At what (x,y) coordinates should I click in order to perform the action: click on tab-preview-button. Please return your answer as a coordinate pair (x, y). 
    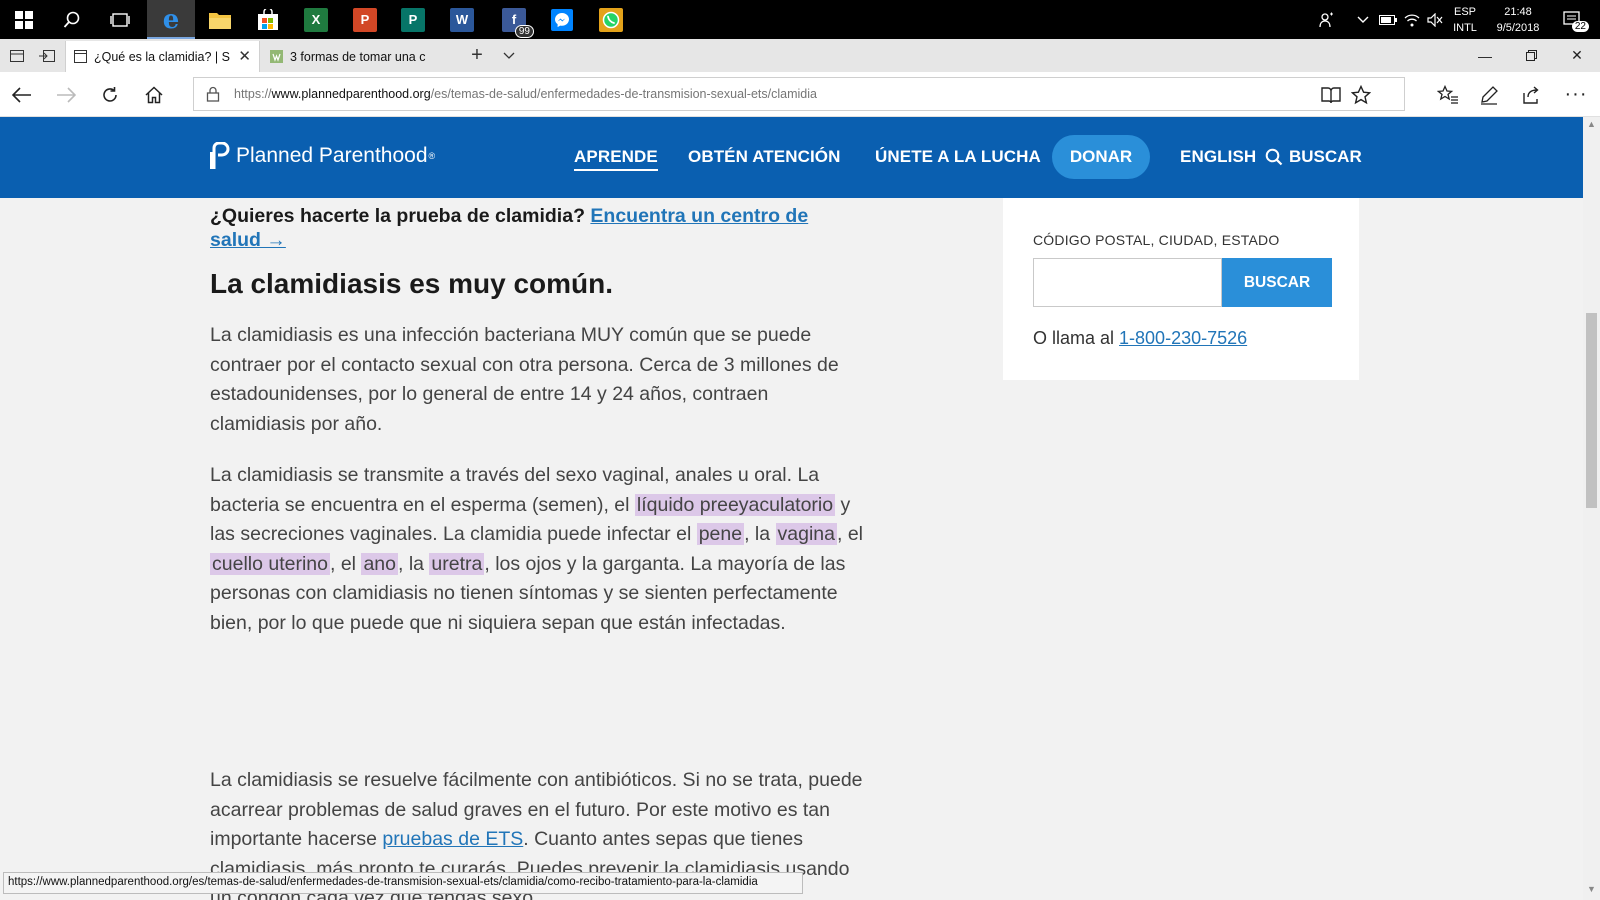
    Looking at the image, I should click on (17, 55).